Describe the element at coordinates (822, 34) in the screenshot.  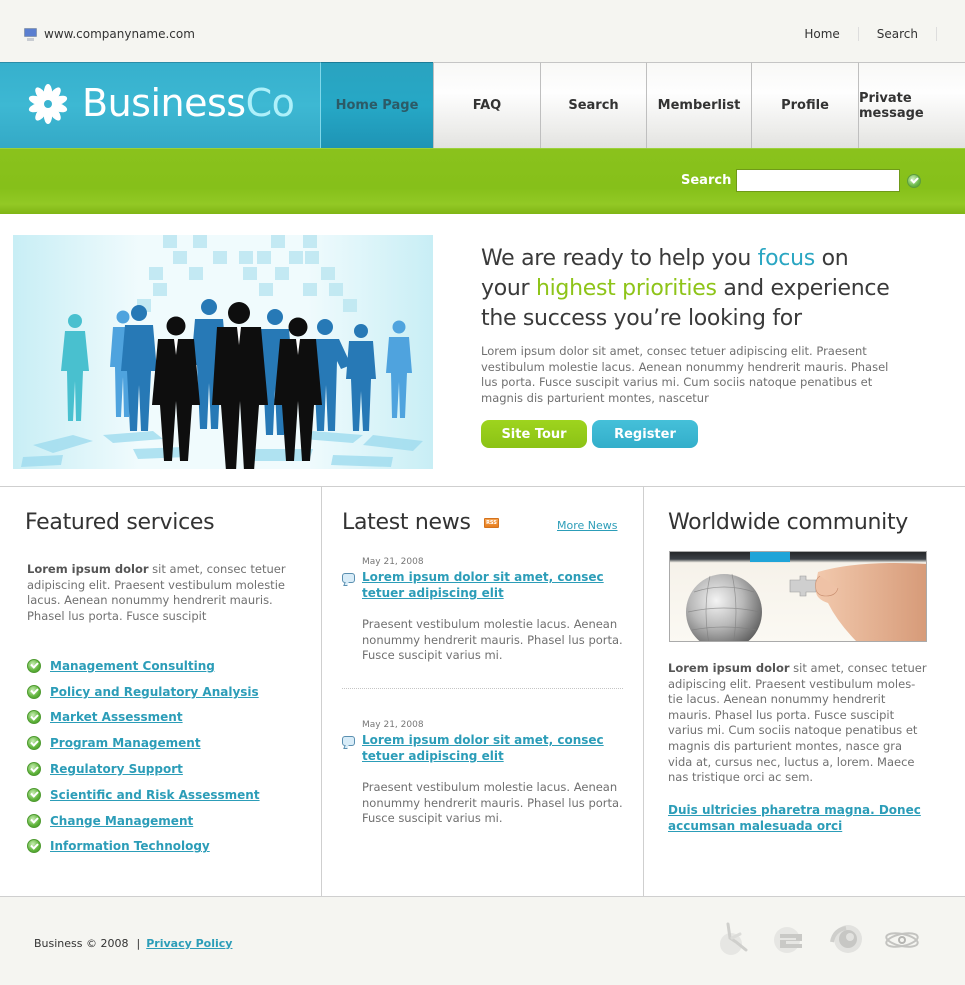
I see `top-link-home: Home` at that location.